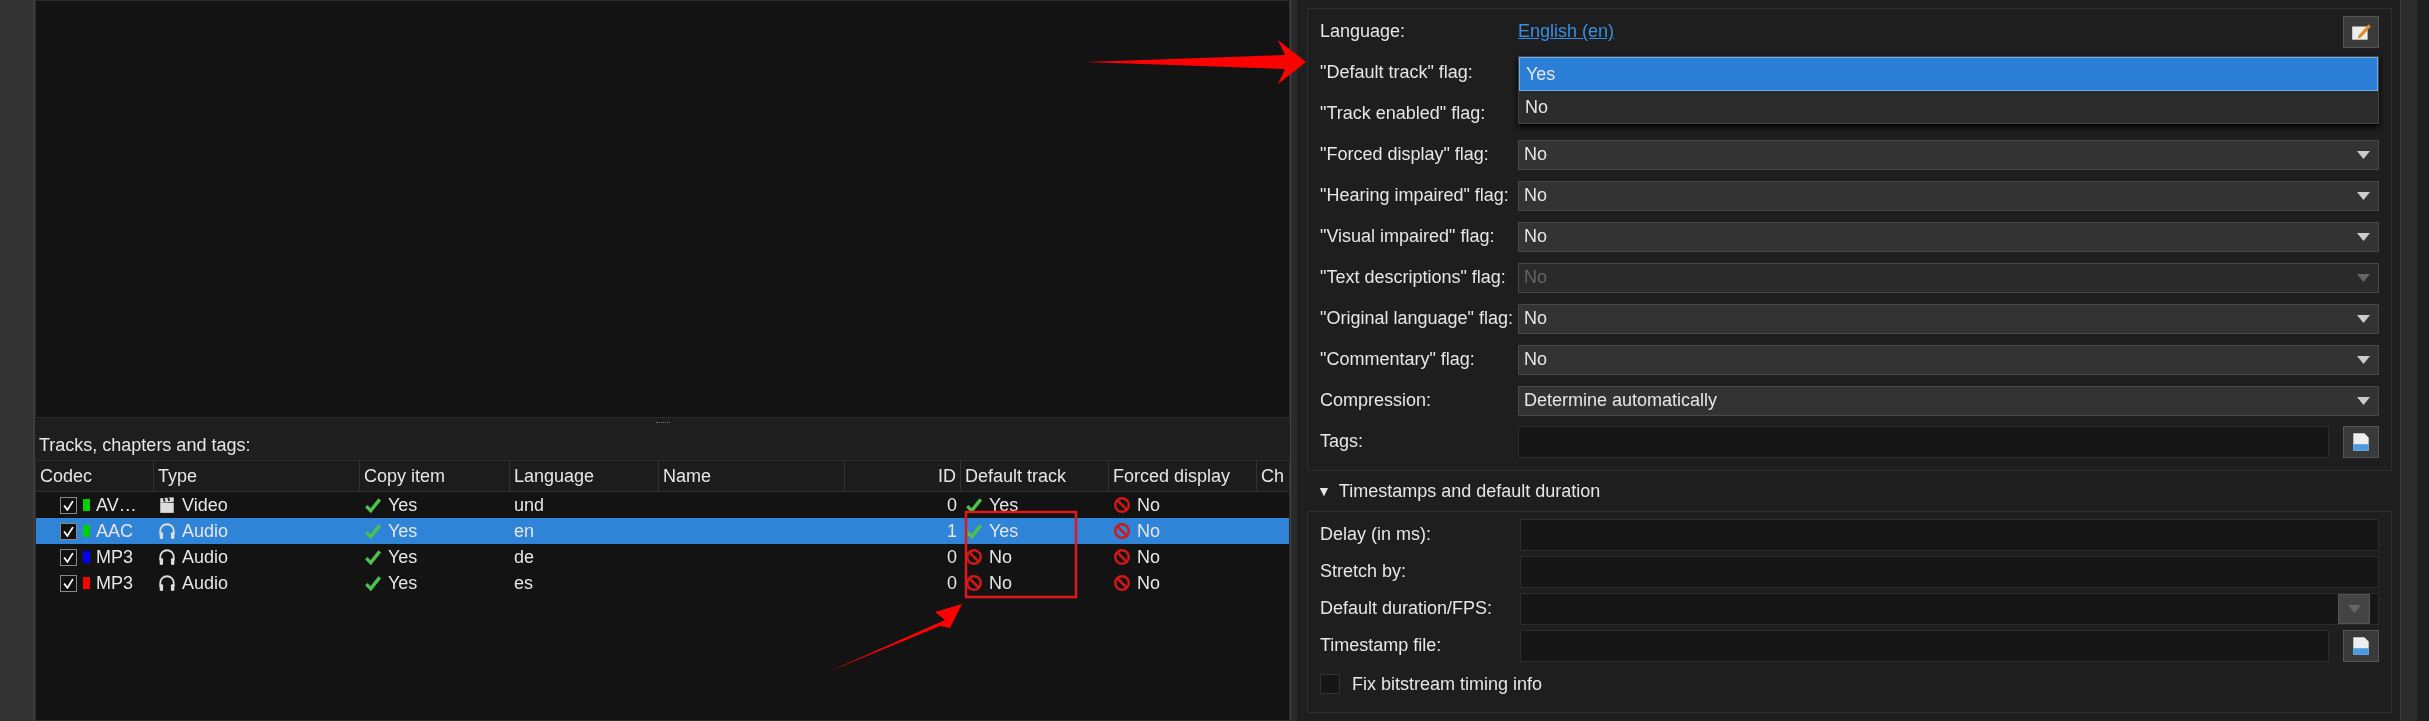  I want to click on column-header: Default track, so click(1035, 476).